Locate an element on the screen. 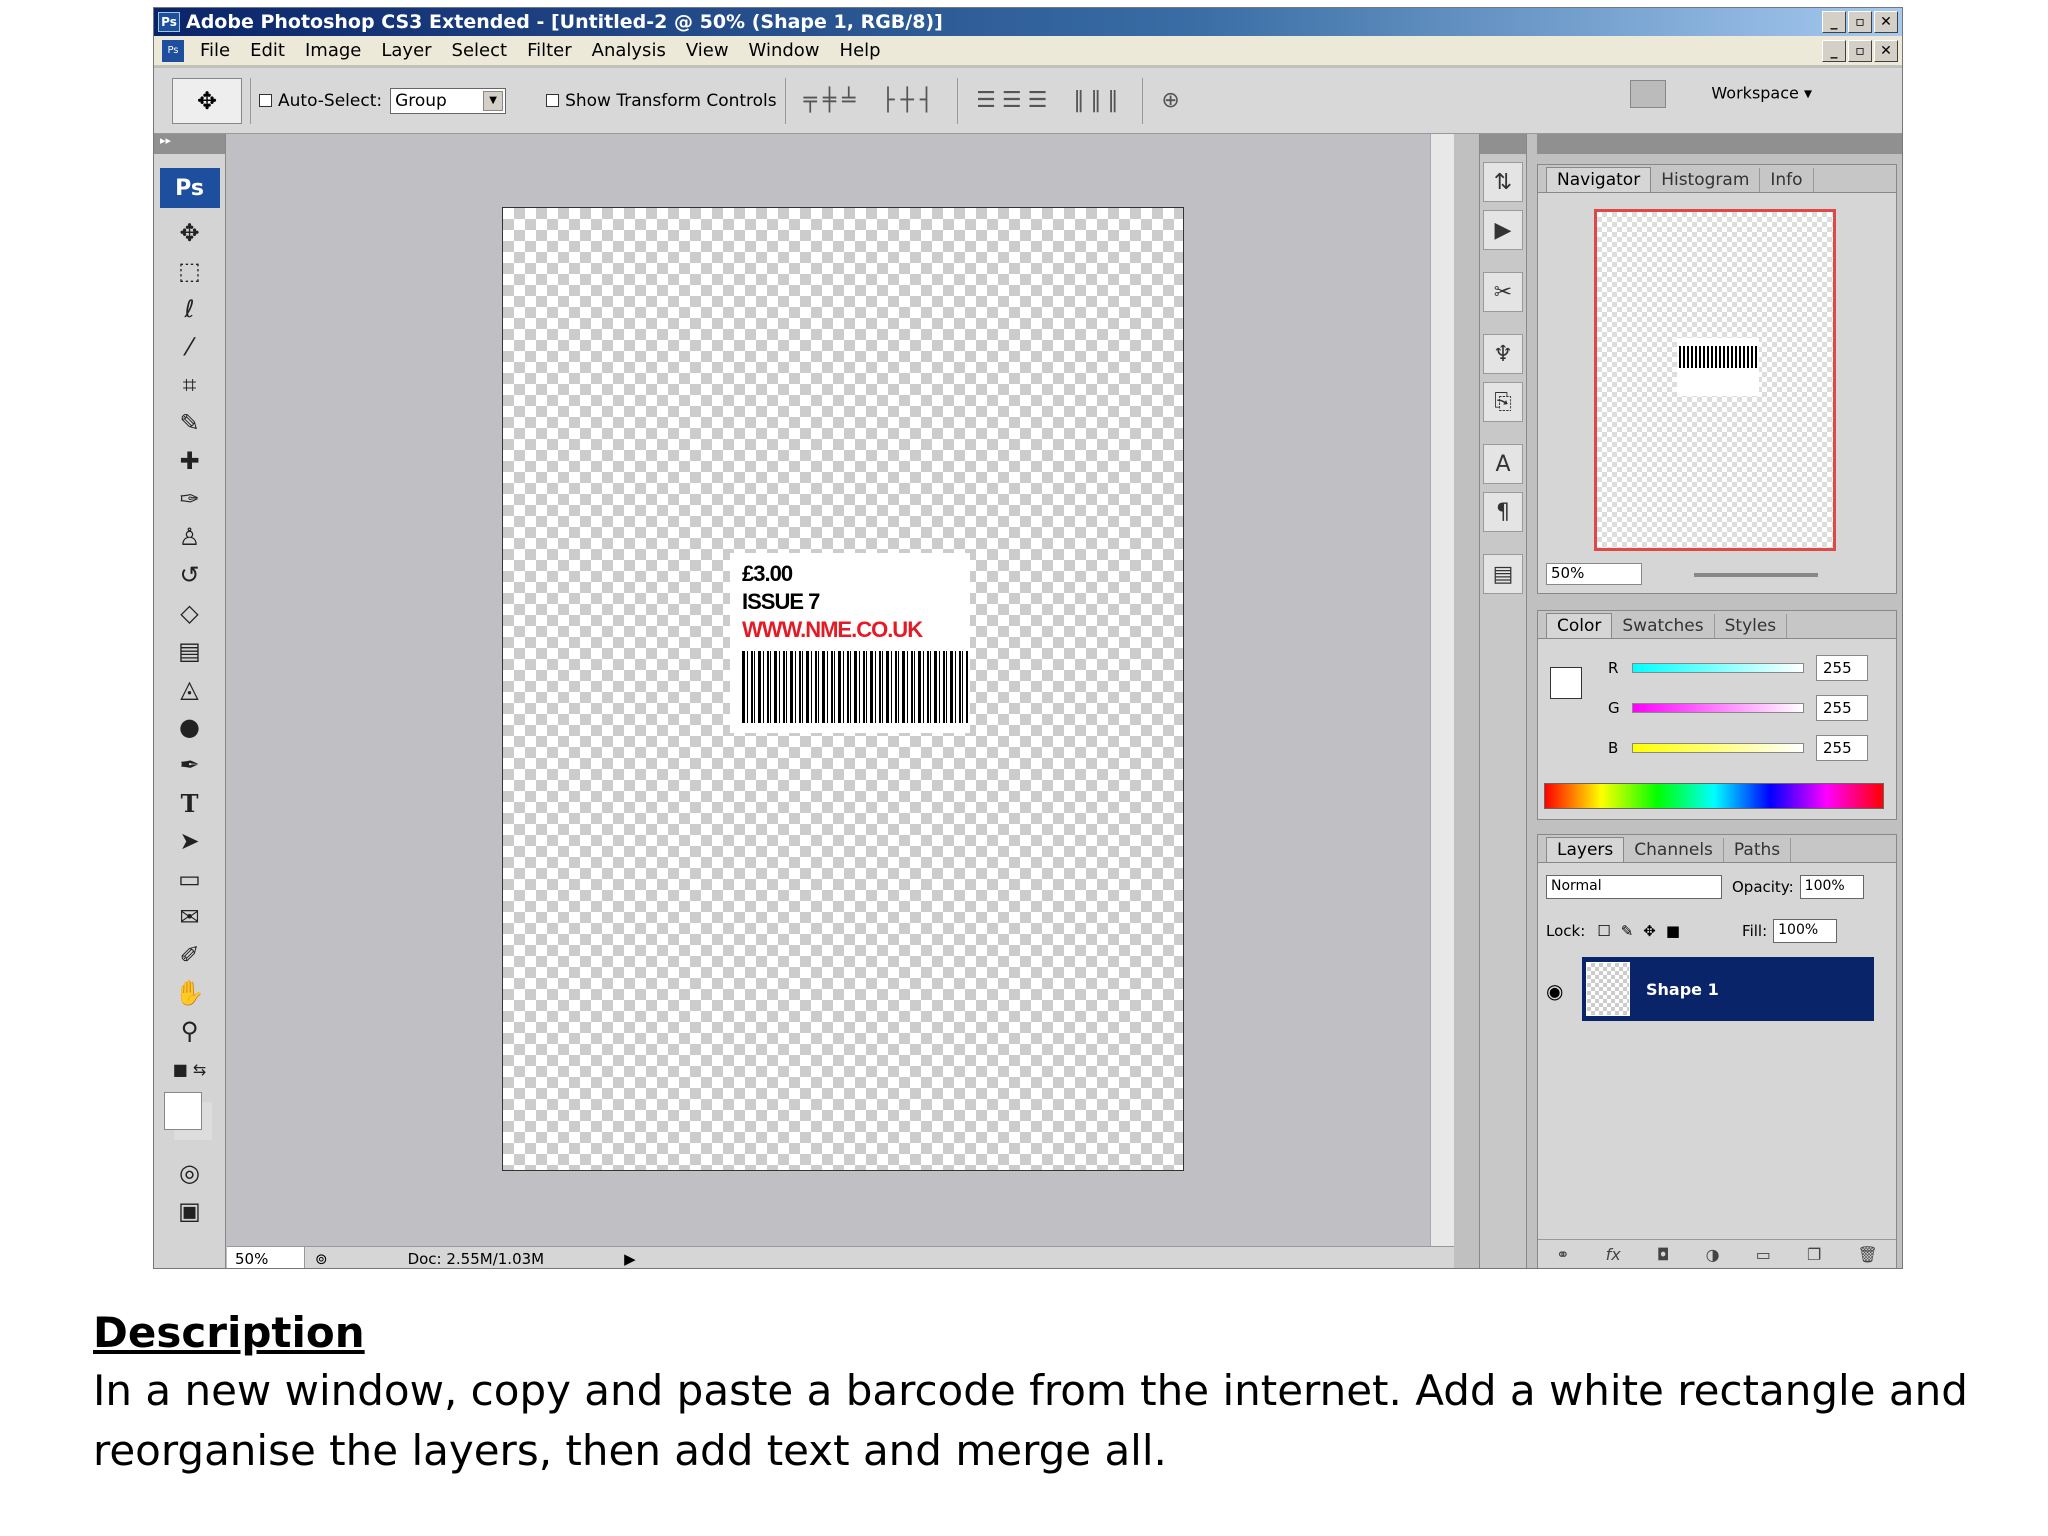 The image size is (2048, 1536). red-value: 255 is located at coordinates (1842, 668).